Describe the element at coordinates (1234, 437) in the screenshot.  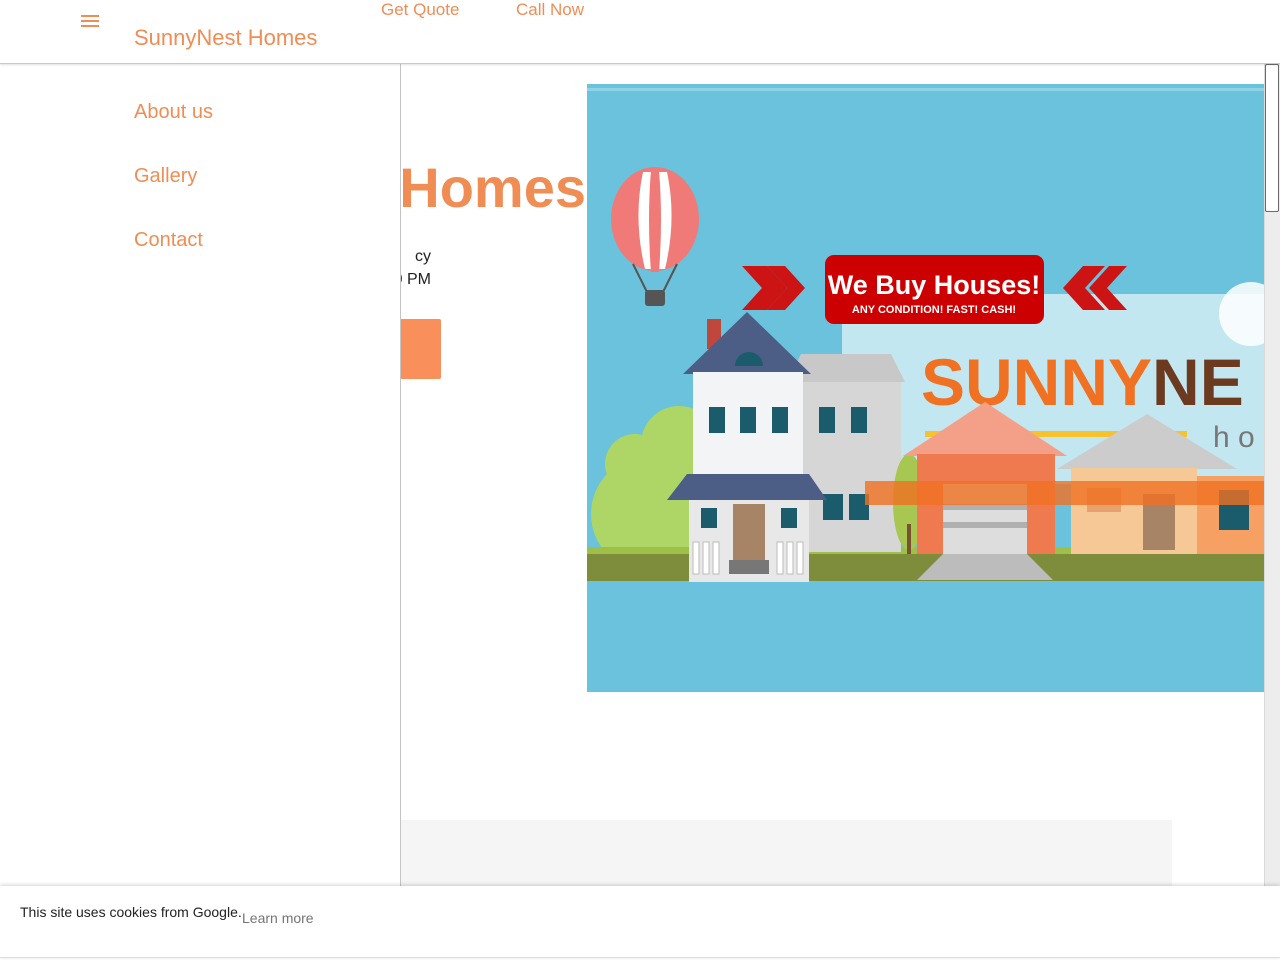
I see `logo-subtext: h o` at that location.